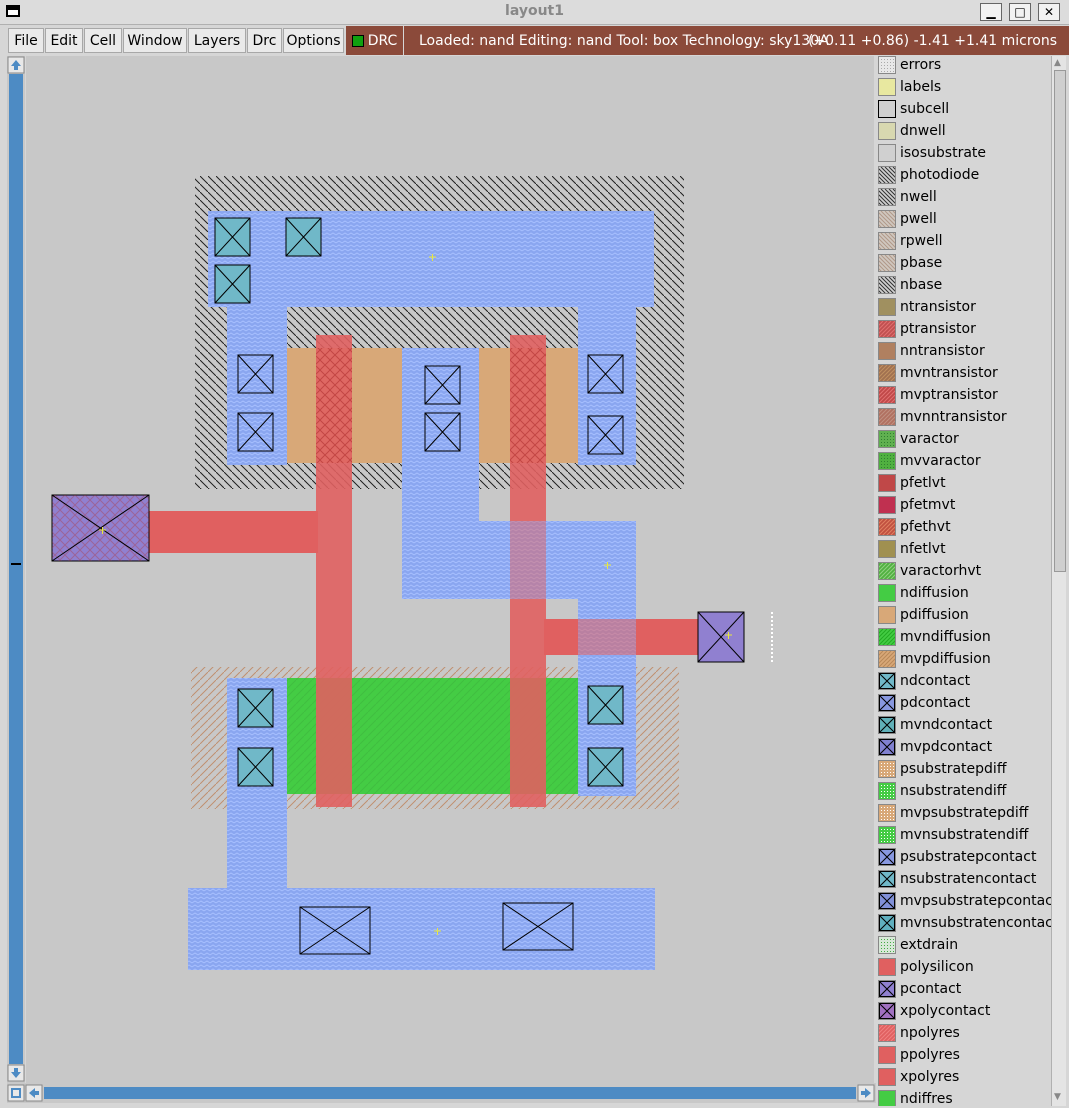 Image resolution: width=1069 pixels, height=1108 pixels. What do you see at coordinates (1060, 321) in the screenshot?
I see `palette-scroll-thumb` at bounding box center [1060, 321].